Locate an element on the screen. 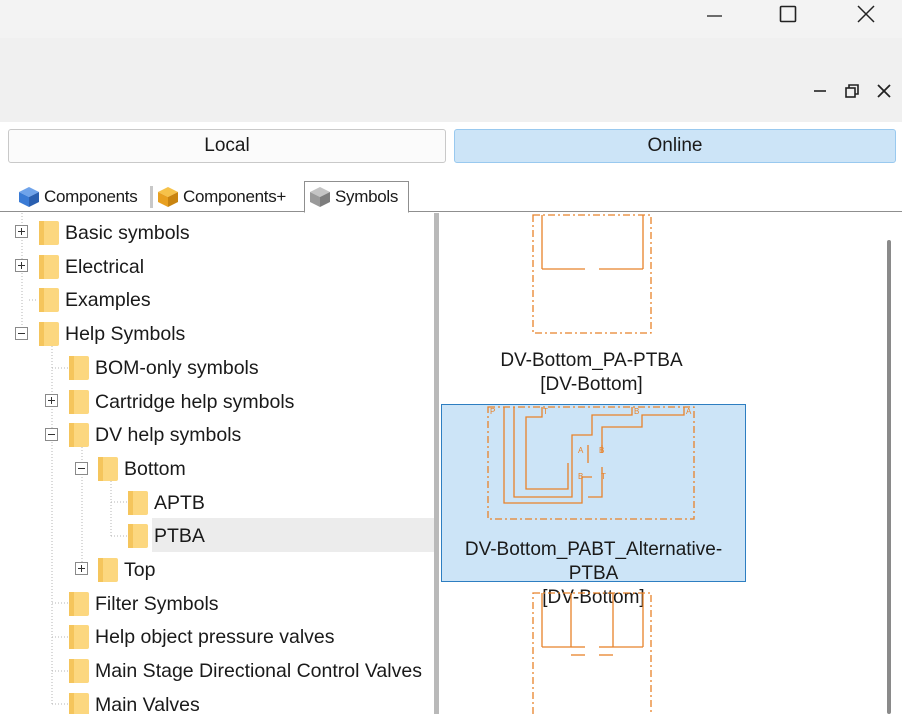 The height and width of the screenshot is (714, 902). restore-icon is located at coordinates (852, 91).